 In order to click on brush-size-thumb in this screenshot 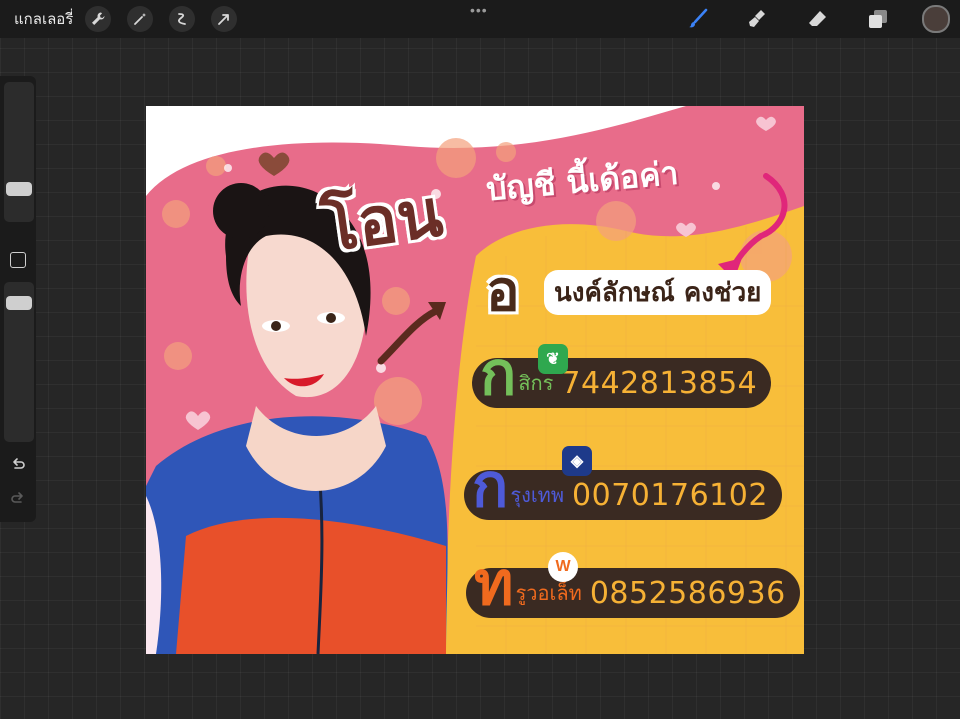, I will do `click(19, 189)`.